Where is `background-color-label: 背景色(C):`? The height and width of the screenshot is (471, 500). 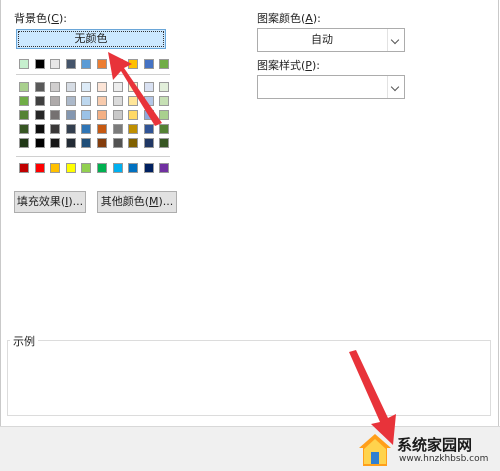
background-color-label: 背景色(C): is located at coordinates (40, 18).